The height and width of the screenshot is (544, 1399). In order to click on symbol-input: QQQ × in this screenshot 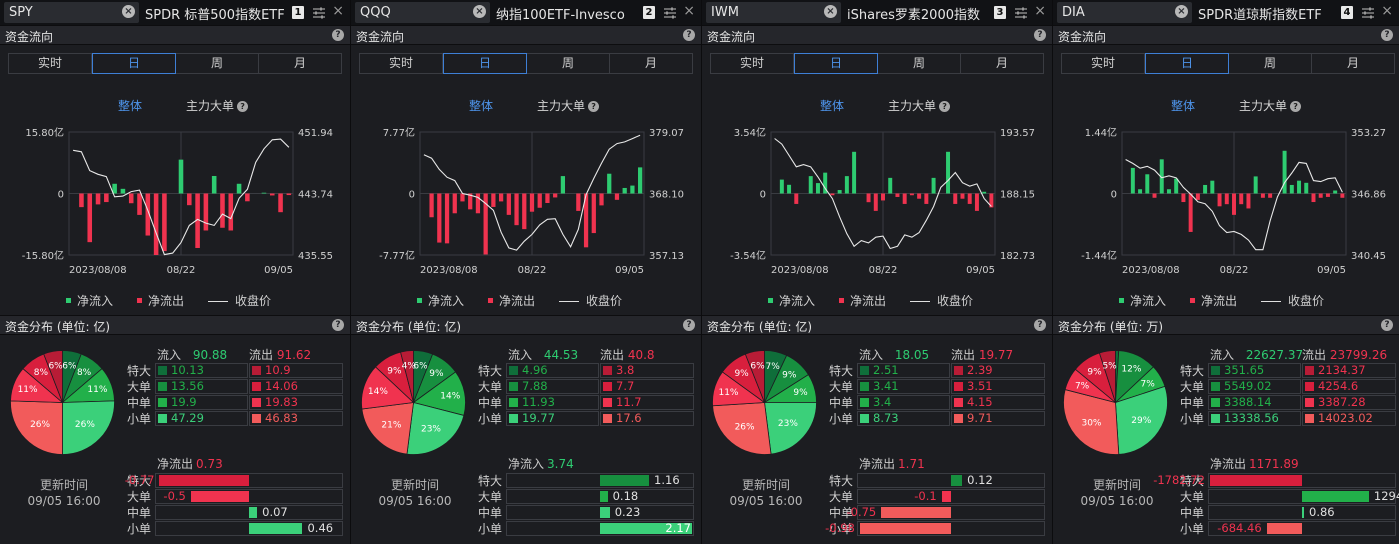, I will do `click(422, 12)`.